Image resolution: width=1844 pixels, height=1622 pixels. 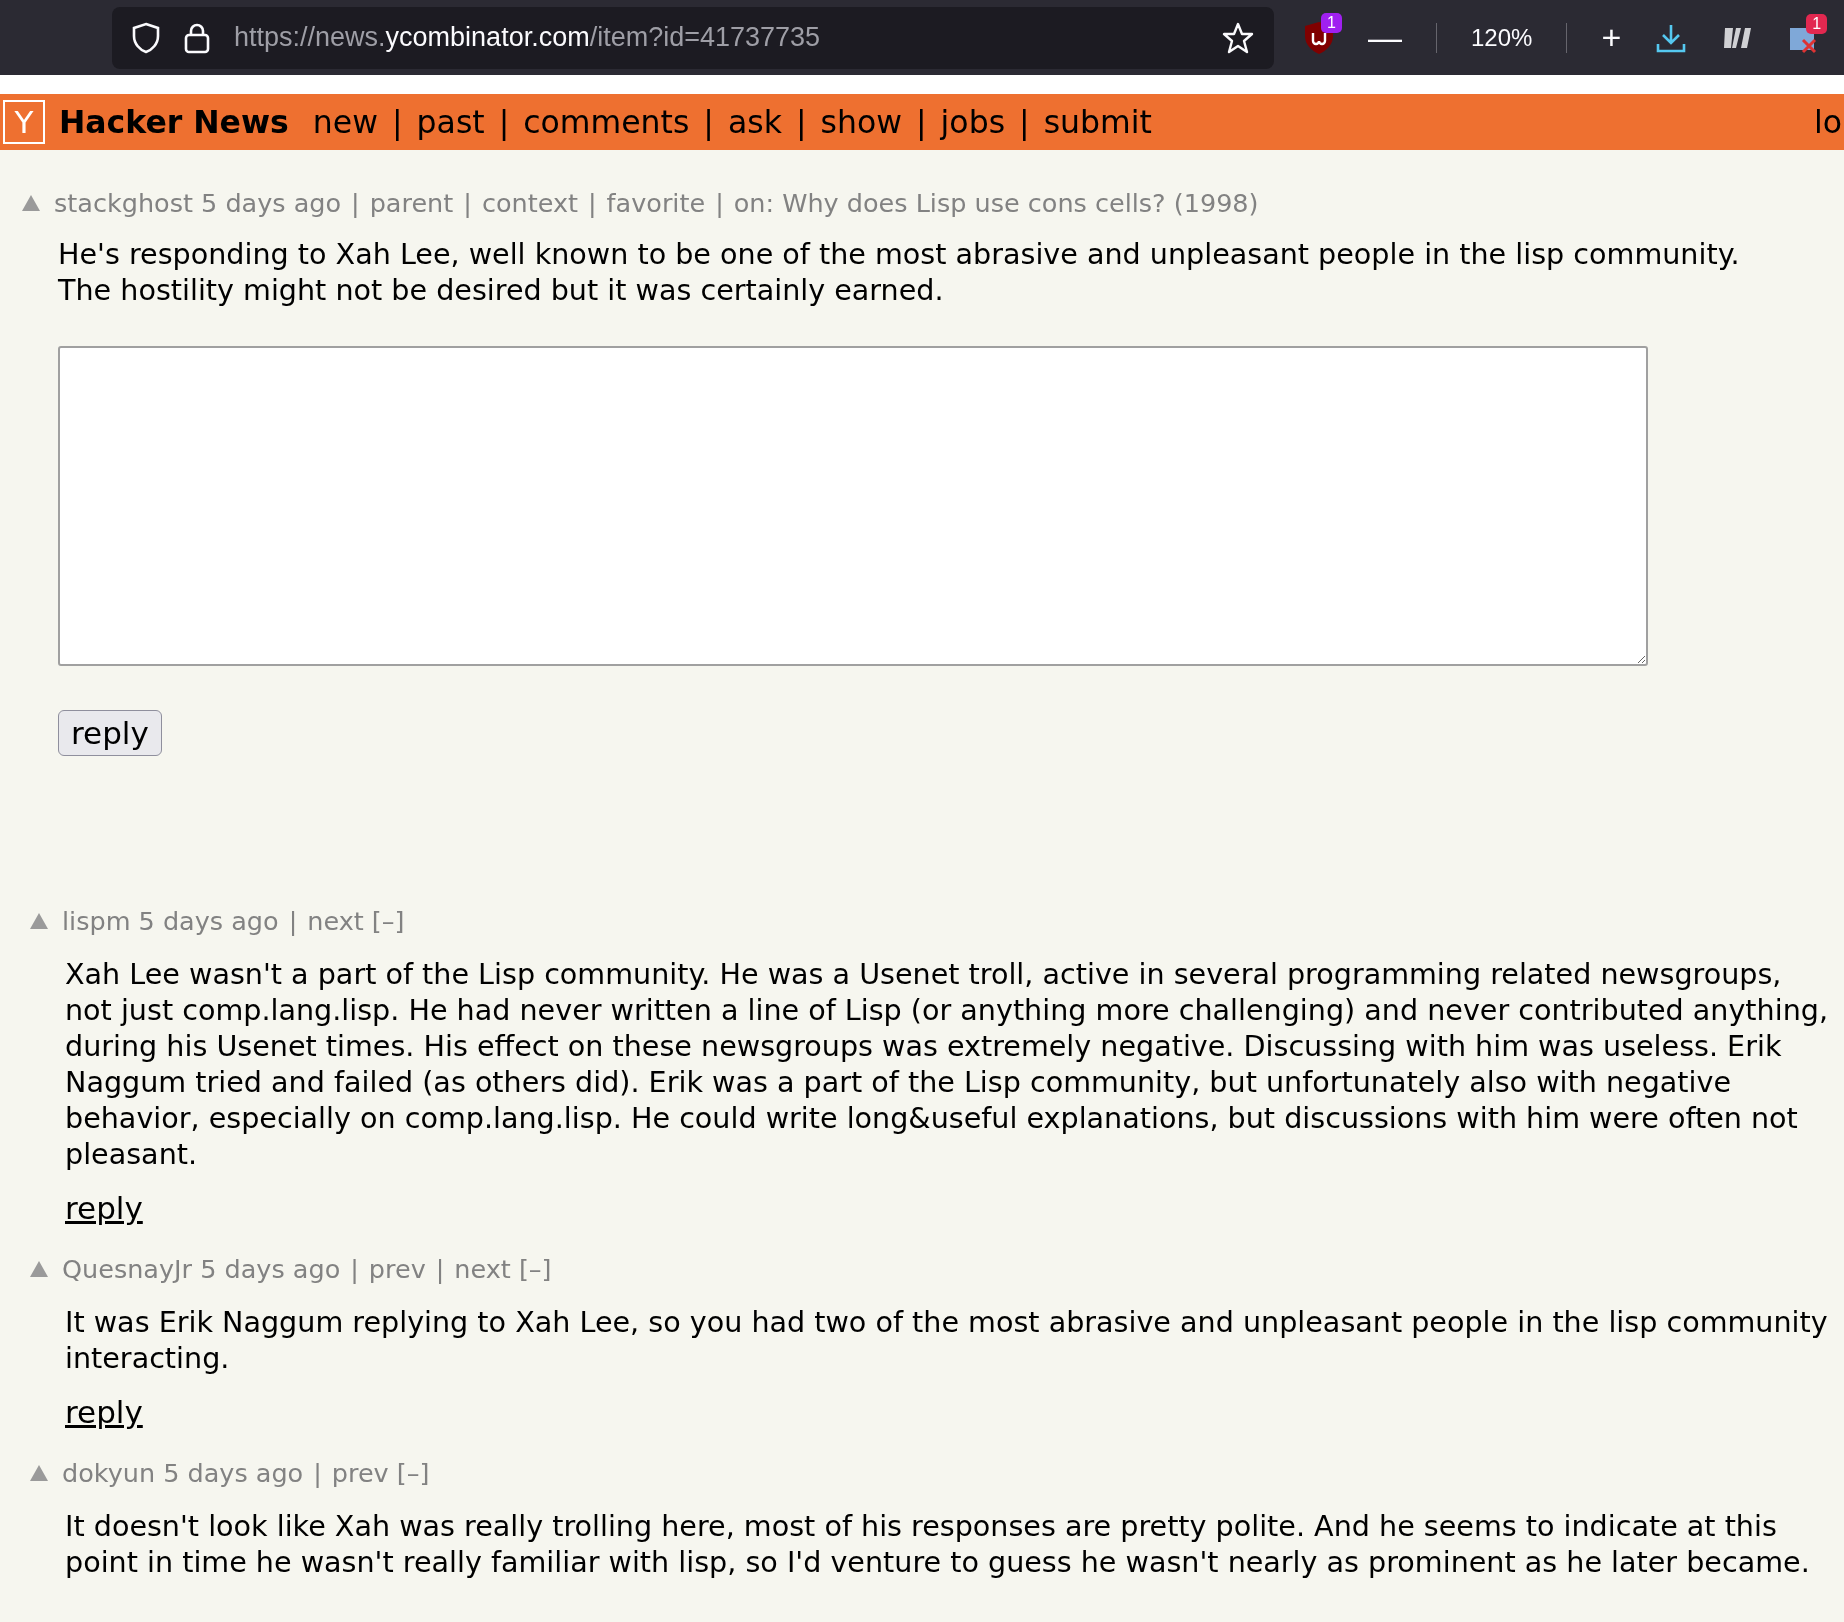 I want to click on lock-icon, so click(x=197, y=37).